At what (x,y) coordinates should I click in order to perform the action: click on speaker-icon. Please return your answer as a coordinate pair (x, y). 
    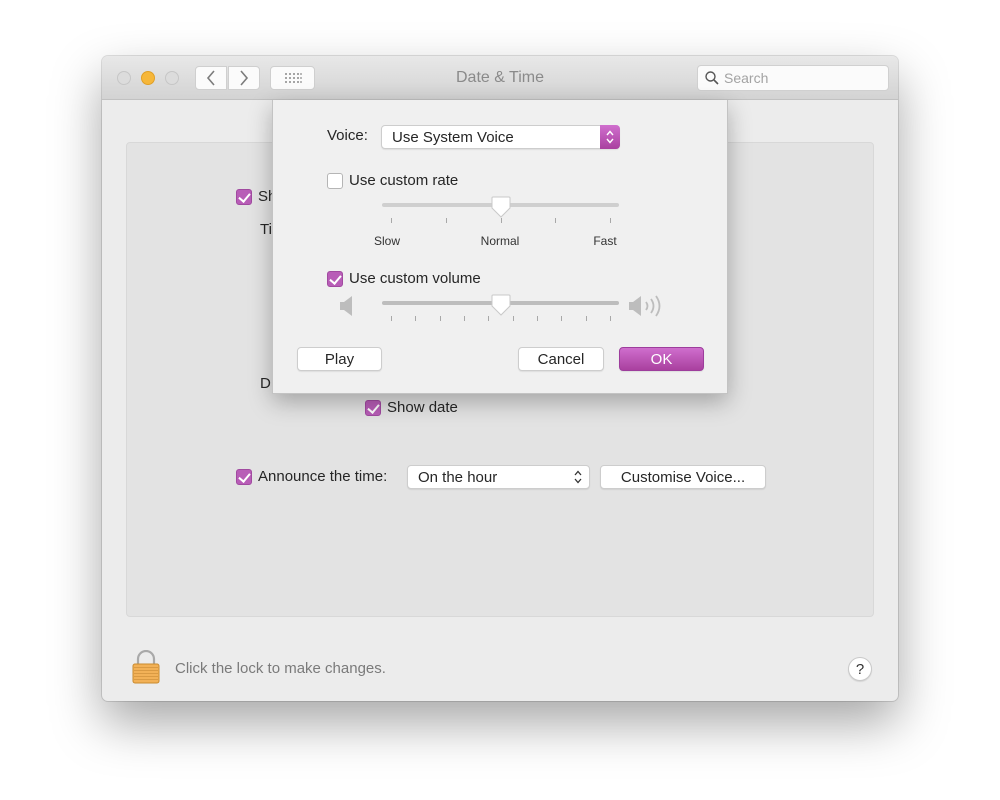
    Looking at the image, I should click on (346, 306).